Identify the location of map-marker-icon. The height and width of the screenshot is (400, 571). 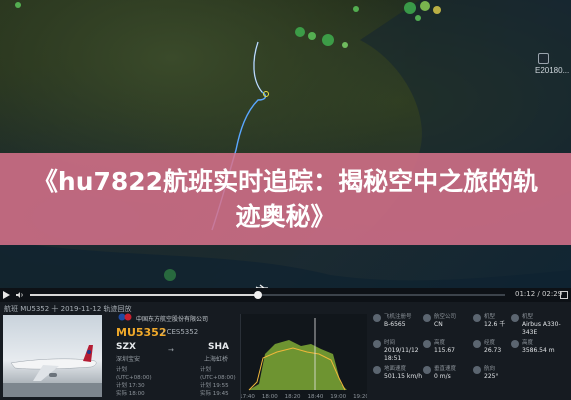
(543, 58).